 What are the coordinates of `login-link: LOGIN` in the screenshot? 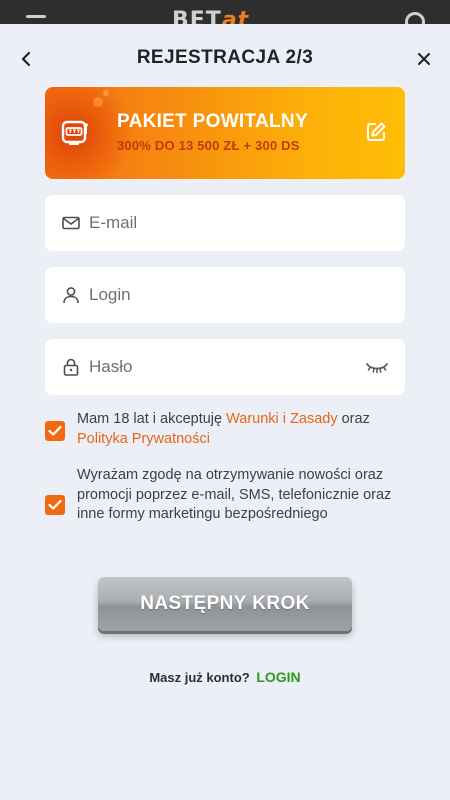 It's located at (278, 677).